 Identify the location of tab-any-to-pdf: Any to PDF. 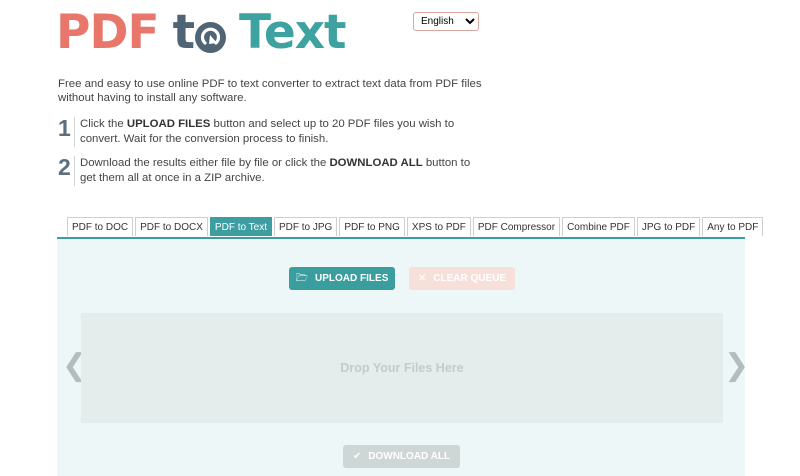
(733, 226).